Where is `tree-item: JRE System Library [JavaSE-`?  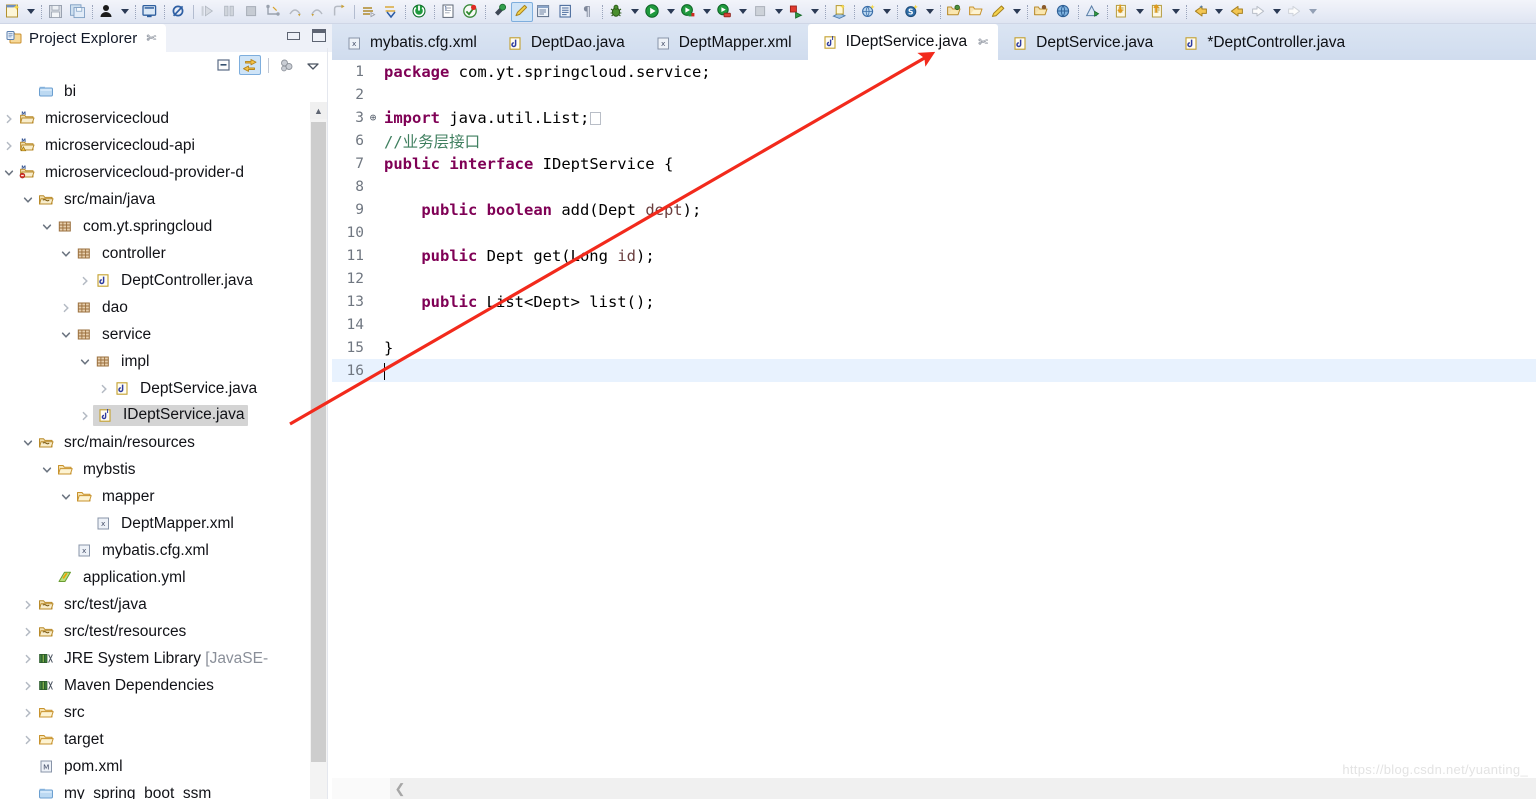
tree-item: JRE System Library [JavaSE- is located at coordinates (155, 658).